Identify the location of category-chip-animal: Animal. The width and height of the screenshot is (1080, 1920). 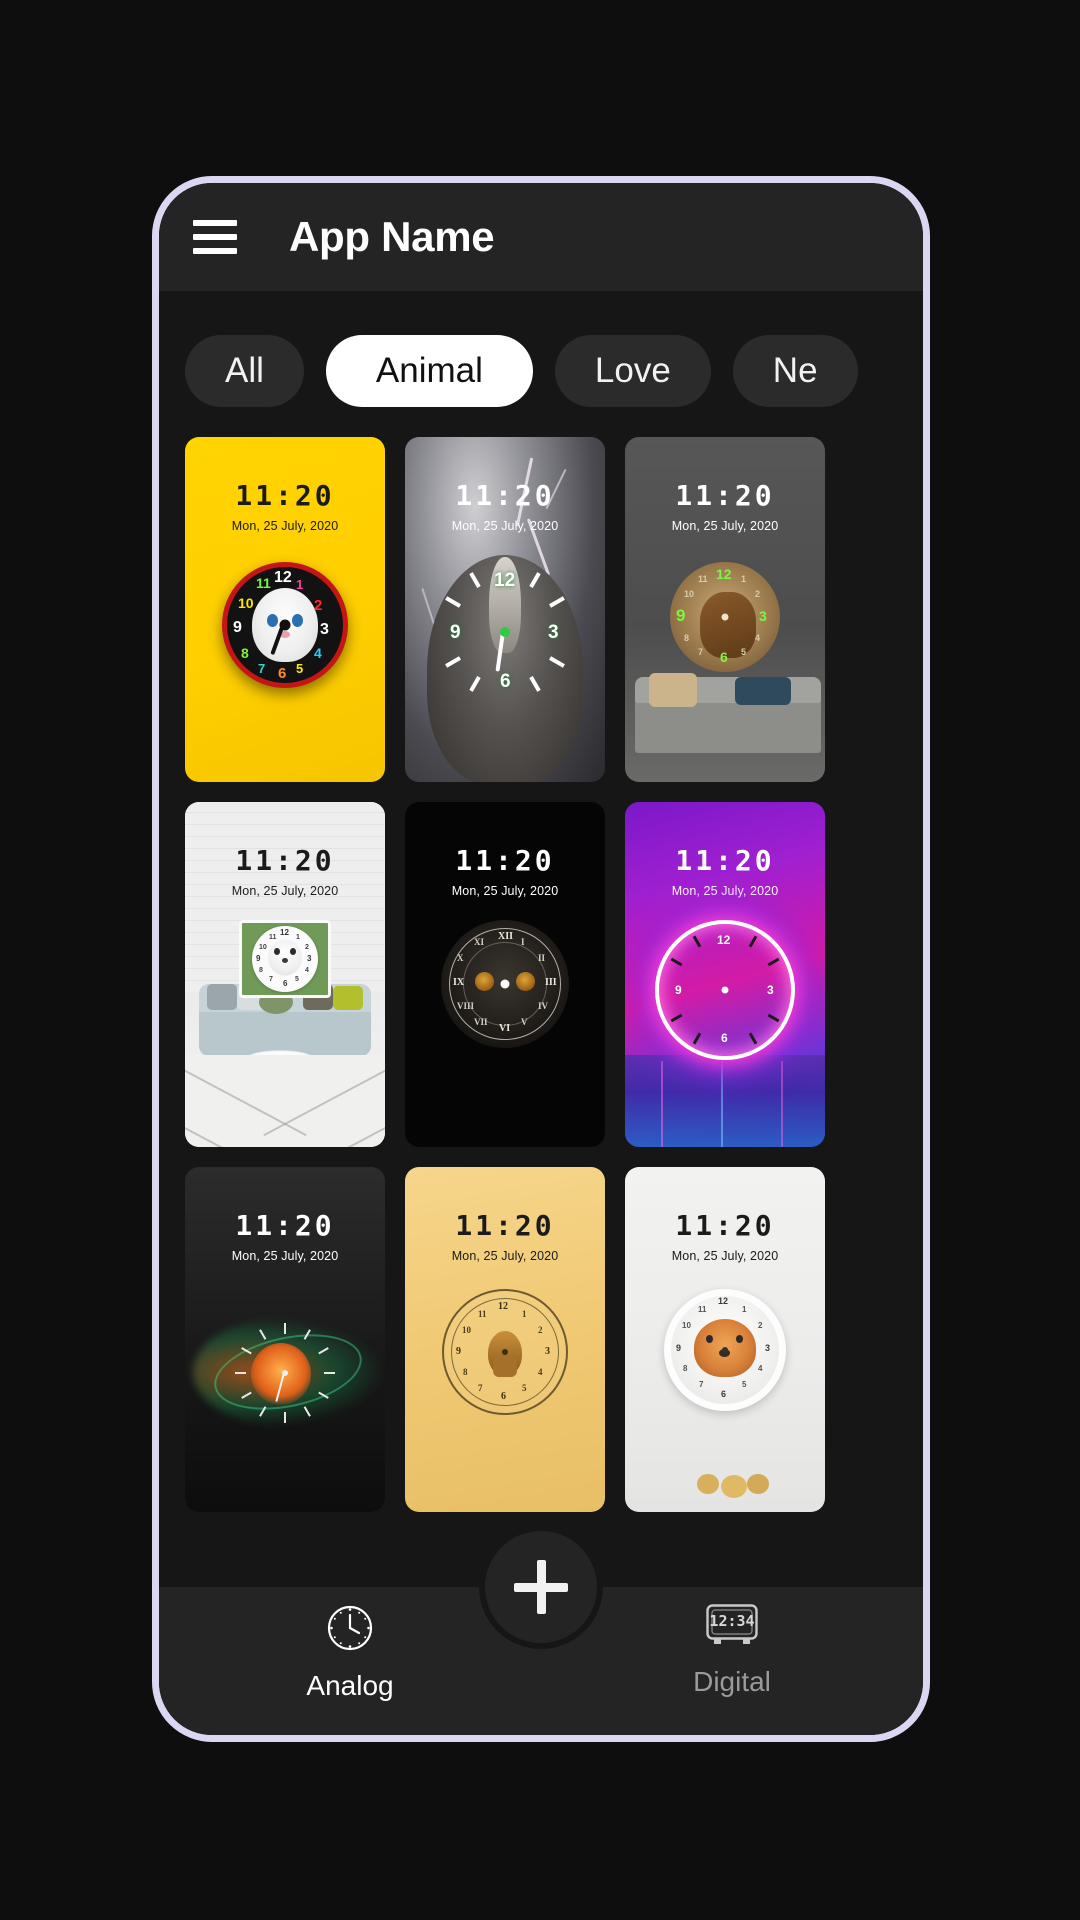
(429, 371).